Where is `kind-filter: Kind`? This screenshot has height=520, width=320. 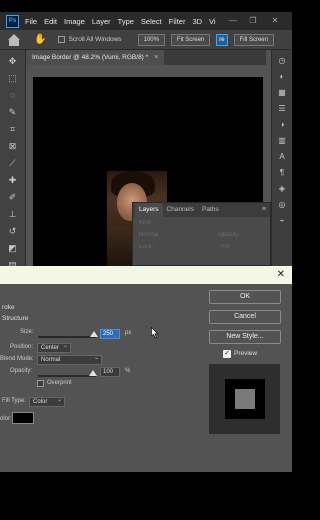 kind-filter: Kind is located at coordinates (145, 223).